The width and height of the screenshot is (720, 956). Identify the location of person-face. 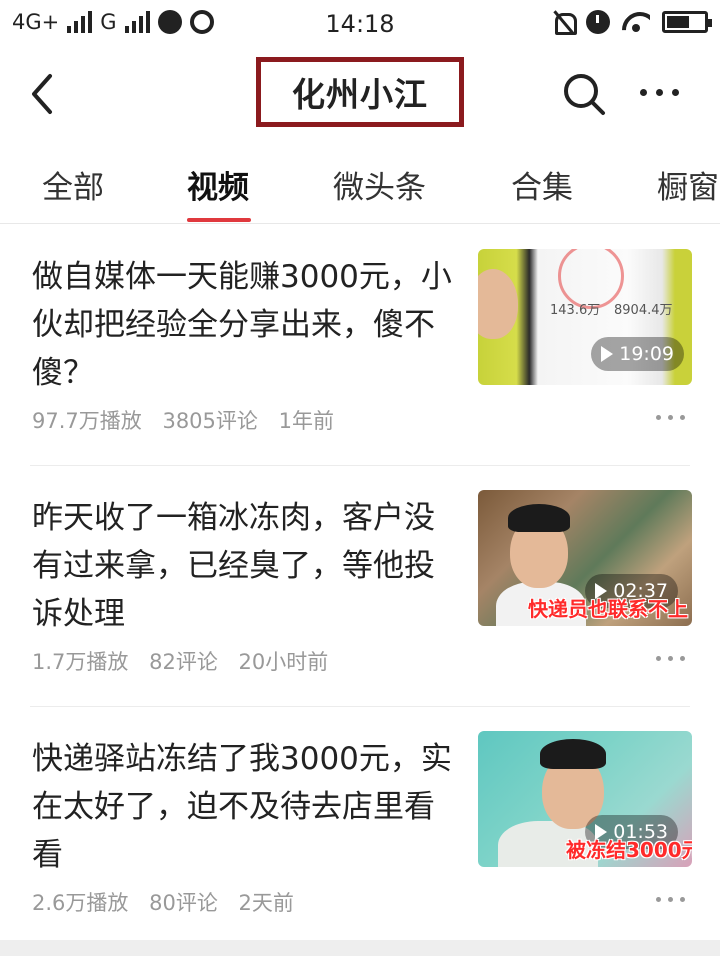
(498, 304).